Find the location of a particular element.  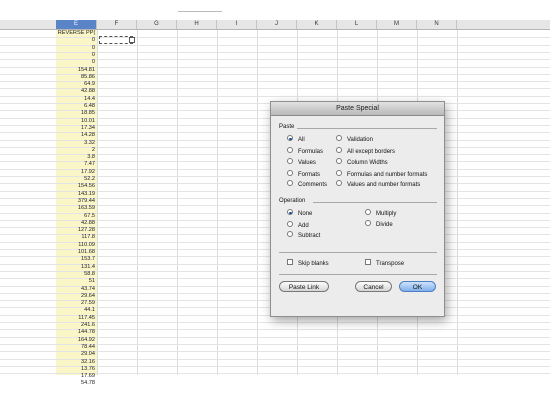

column-header-g: G is located at coordinates (157, 24).